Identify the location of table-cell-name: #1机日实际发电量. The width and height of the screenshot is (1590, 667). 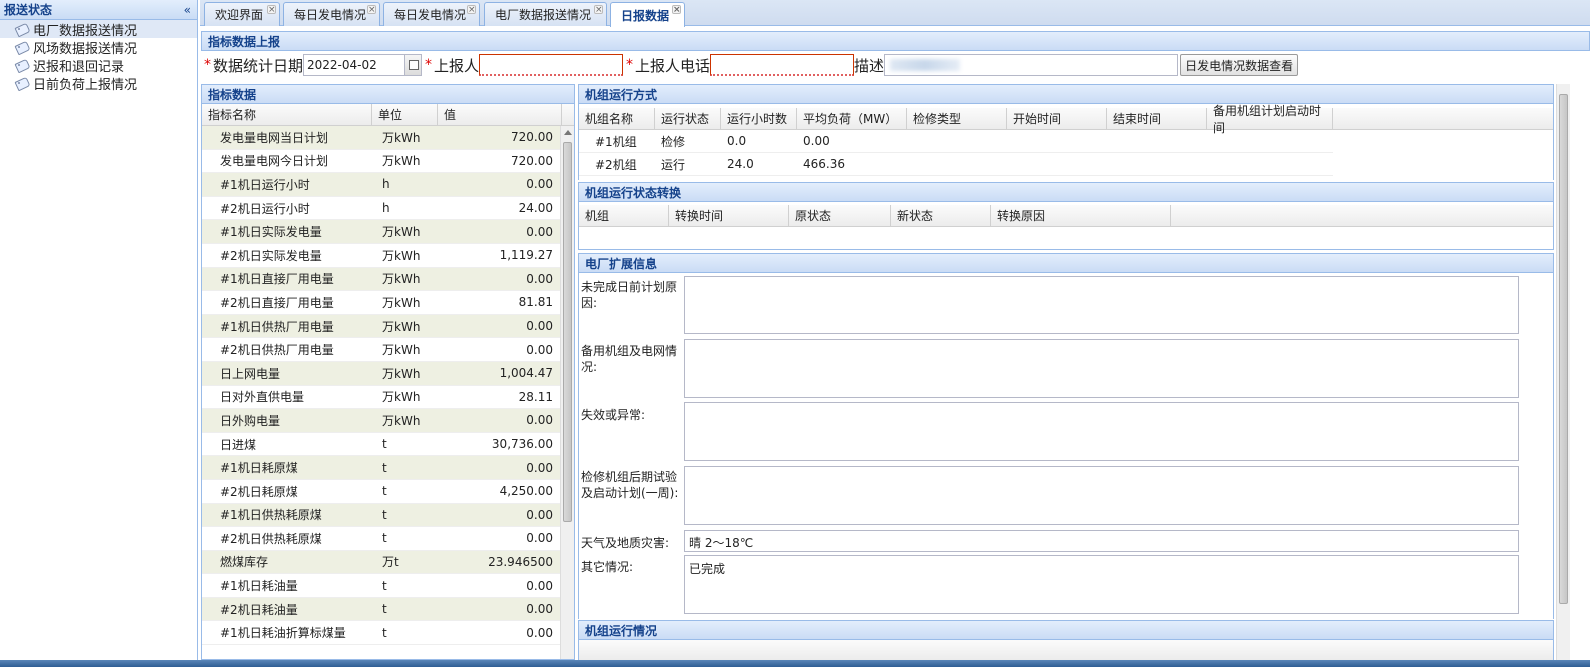
(271, 232).